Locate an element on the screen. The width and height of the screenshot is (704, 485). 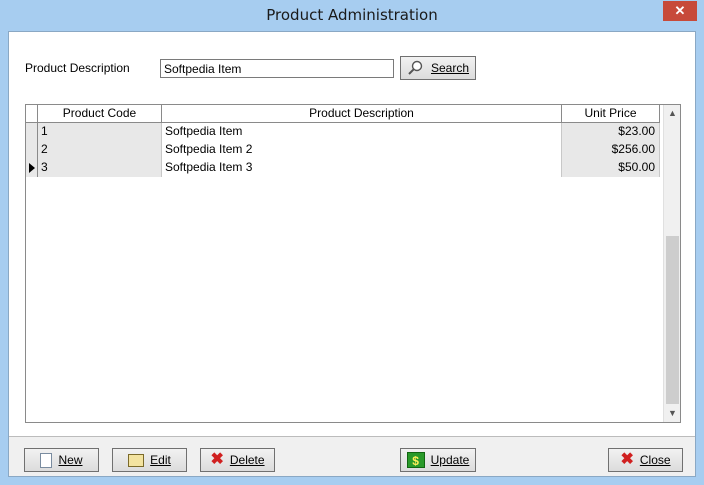
delete-x-icon: ✖ is located at coordinates (217, 459).